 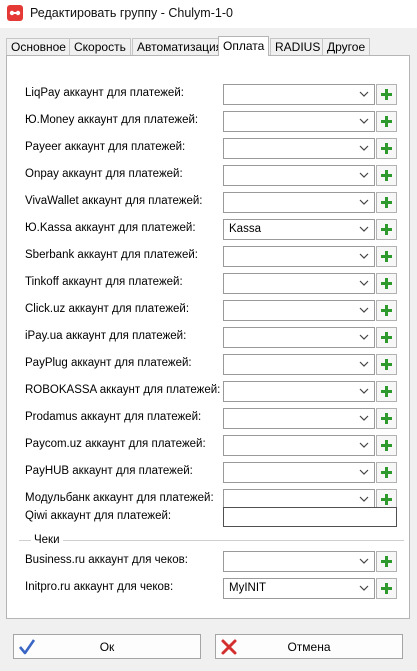 I want to click on account-row-yumoney: Ю.Money аккаунт для платежей:, so click(x=209, y=122).